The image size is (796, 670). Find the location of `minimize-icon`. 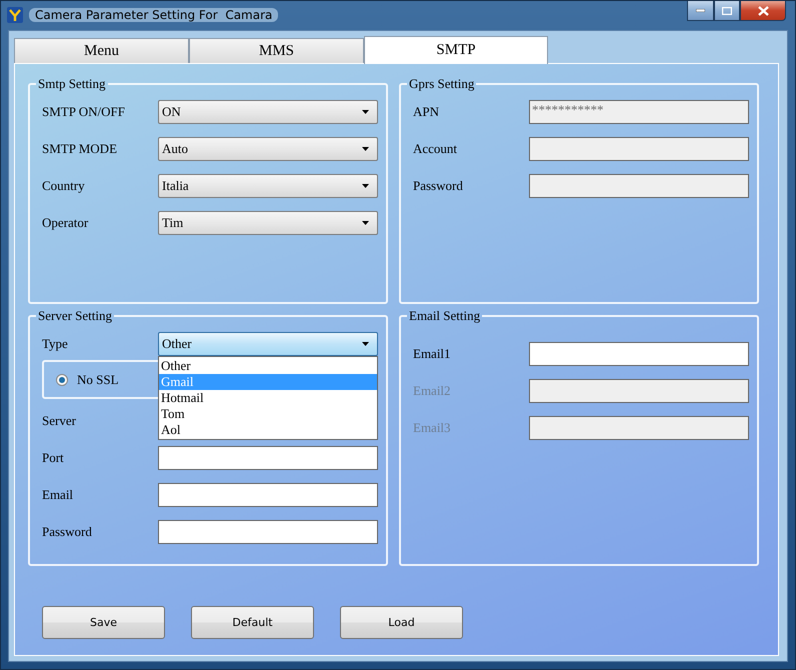

minimize-icon is located at coordinates (700, 10).